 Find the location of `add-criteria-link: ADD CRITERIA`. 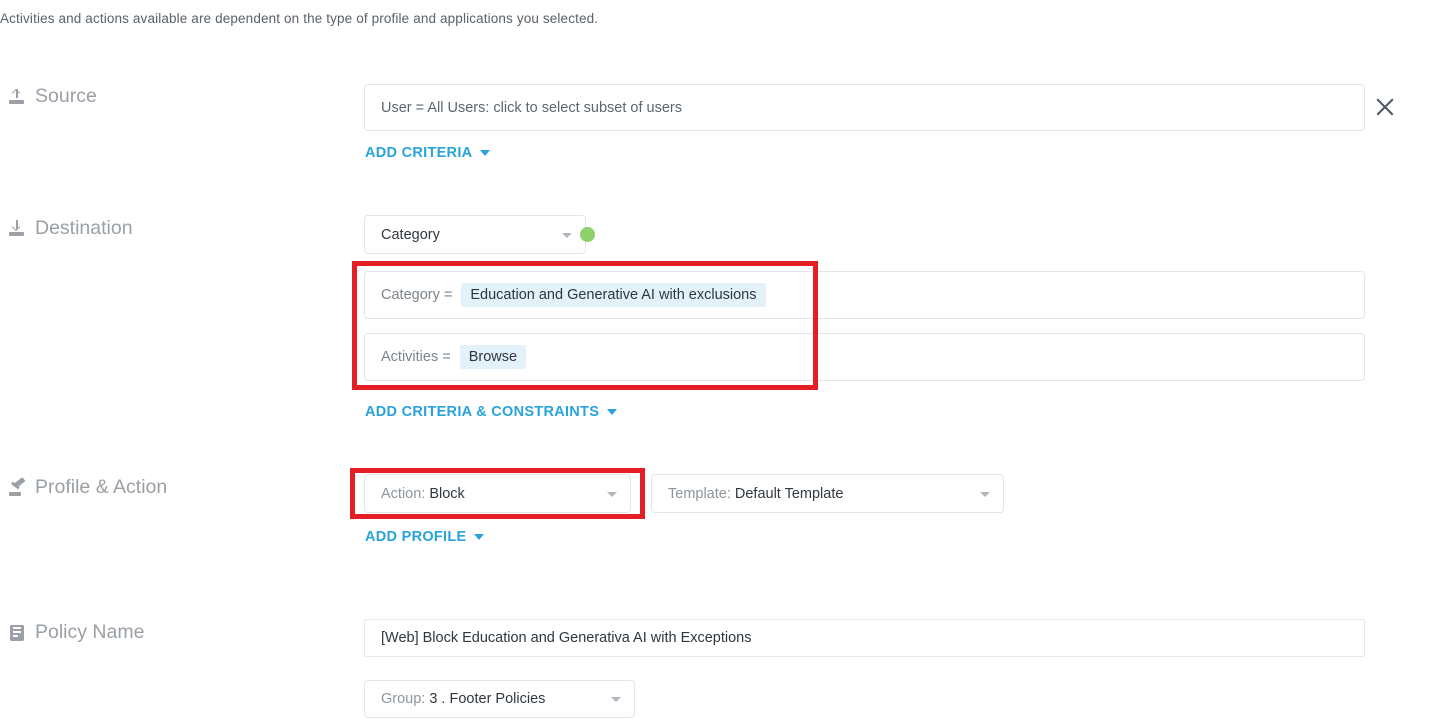

add-criteria-link: ADD CRITERIA is located at coordinates (428, 153).